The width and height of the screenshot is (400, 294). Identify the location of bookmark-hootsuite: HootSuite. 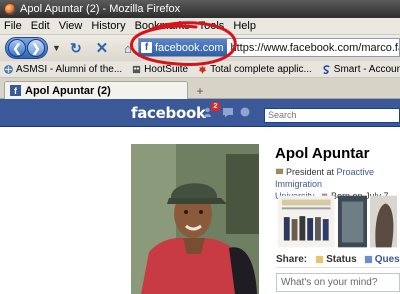
(160, 69).